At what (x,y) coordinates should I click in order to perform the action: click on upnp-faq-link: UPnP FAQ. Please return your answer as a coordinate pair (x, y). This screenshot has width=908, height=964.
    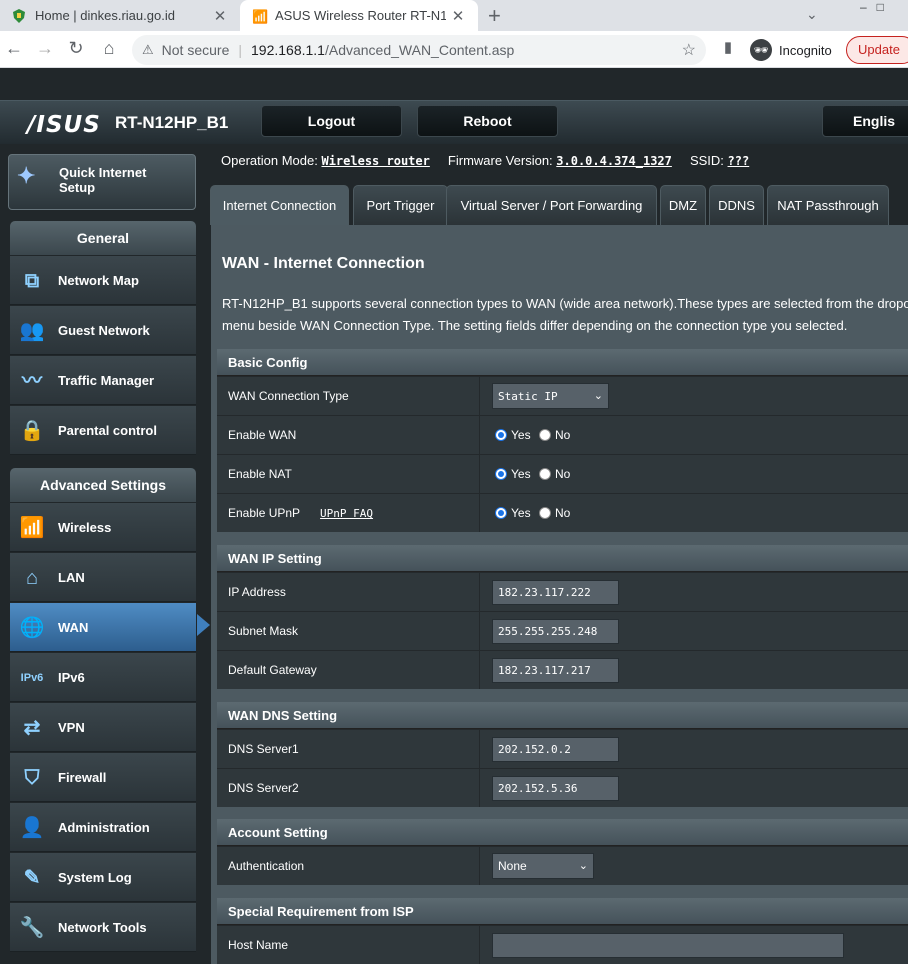
    Looking at the image, I should click on (346, 513).